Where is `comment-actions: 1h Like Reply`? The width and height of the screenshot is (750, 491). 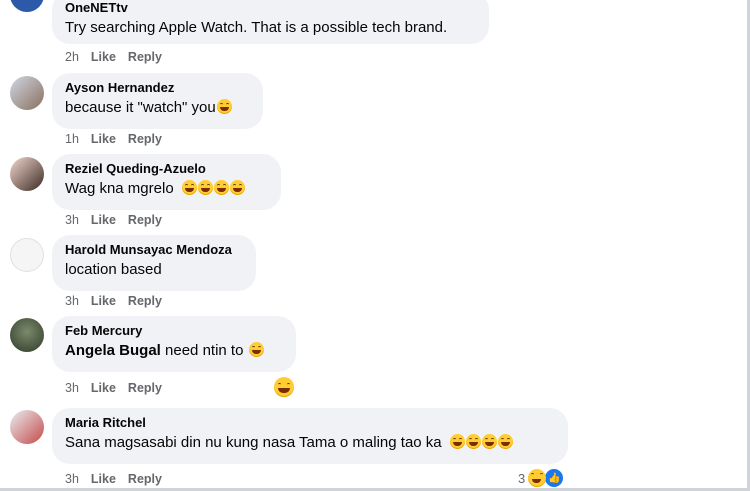
comment-actions: 1h Like Reply is located at coordinates (113, 139).